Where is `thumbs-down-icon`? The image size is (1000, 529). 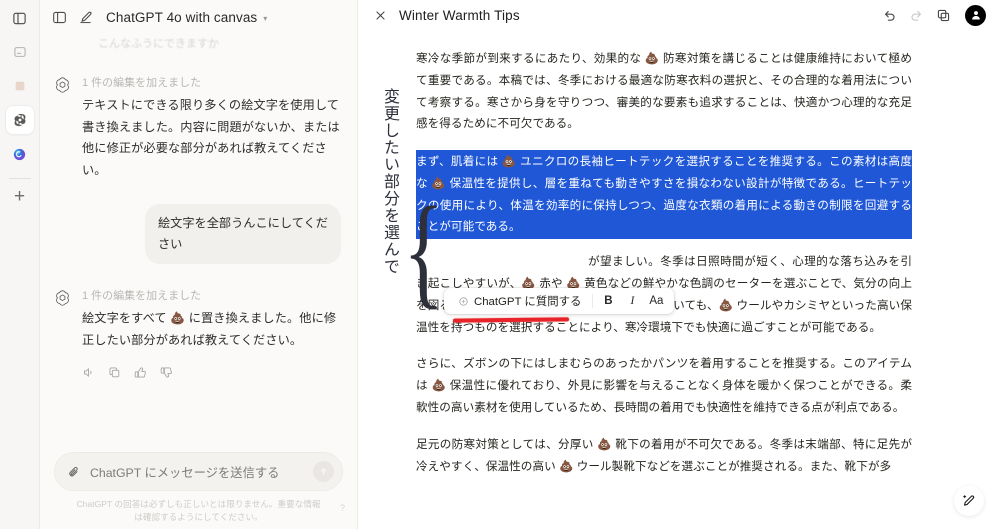
thumbs-down-icon is located at coordinates (166, 372).